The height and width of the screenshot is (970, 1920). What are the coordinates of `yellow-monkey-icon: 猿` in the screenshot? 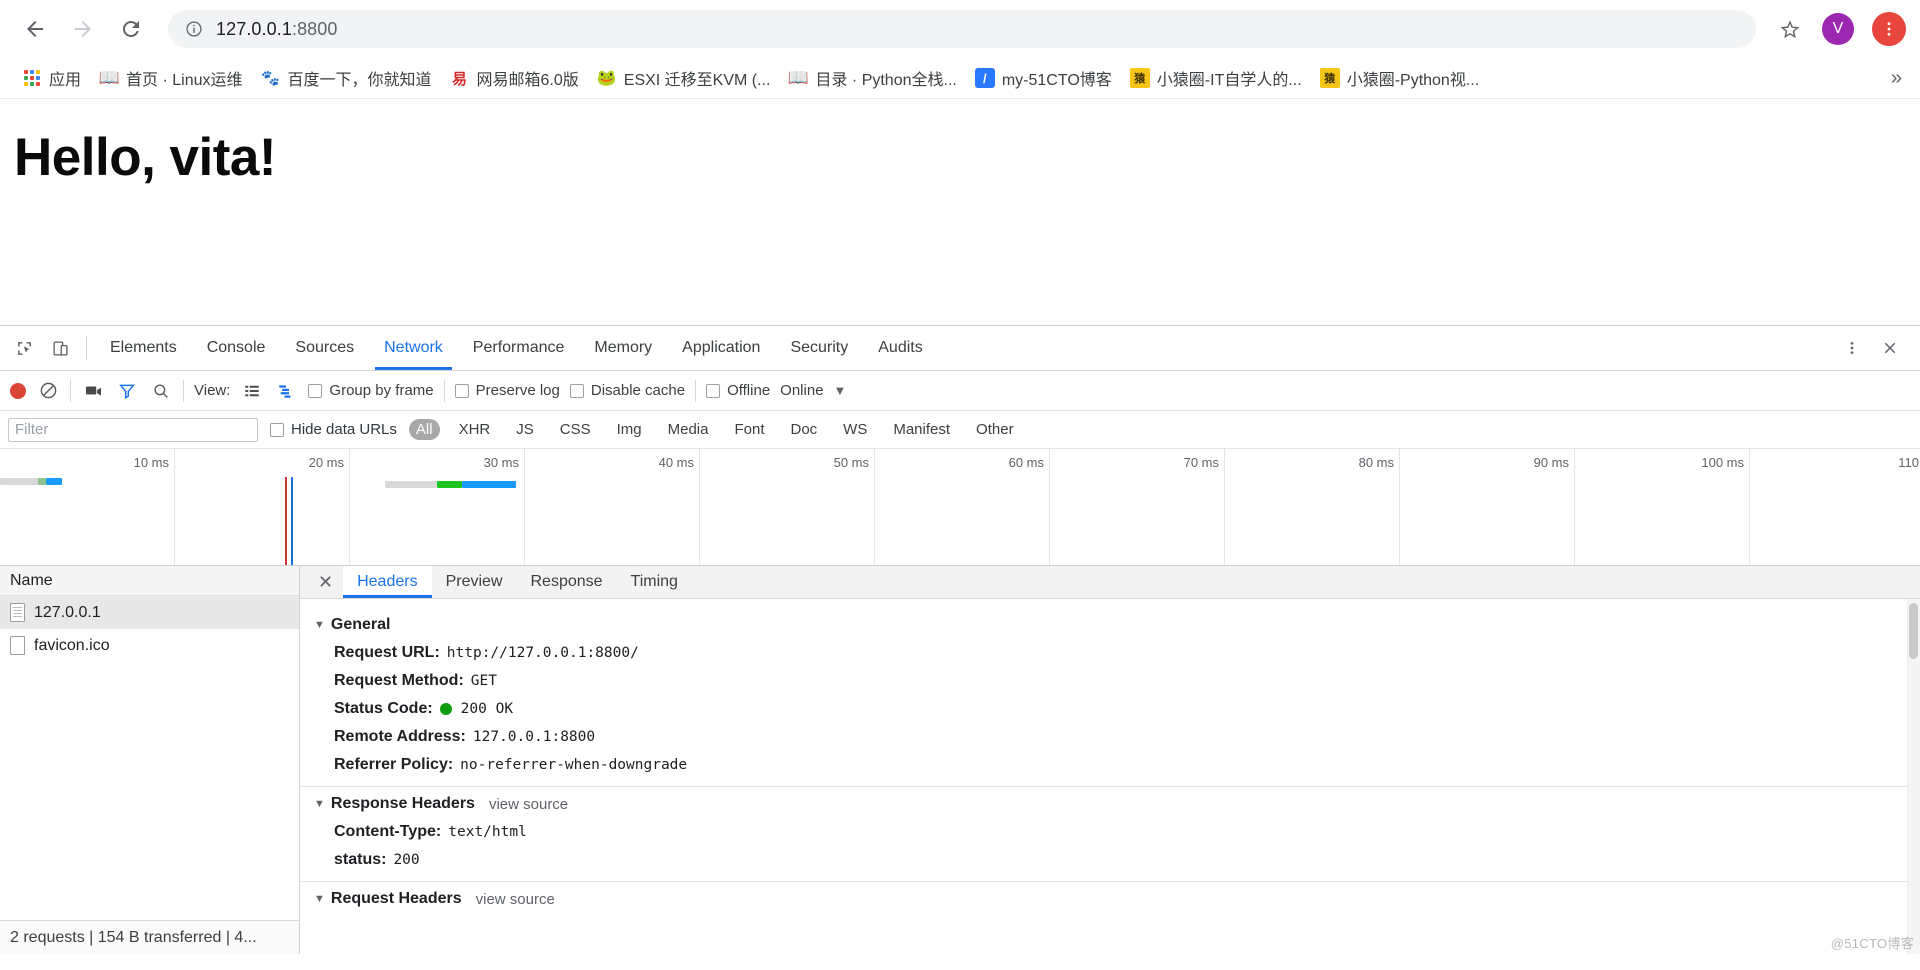 It's located at (1329, 78).